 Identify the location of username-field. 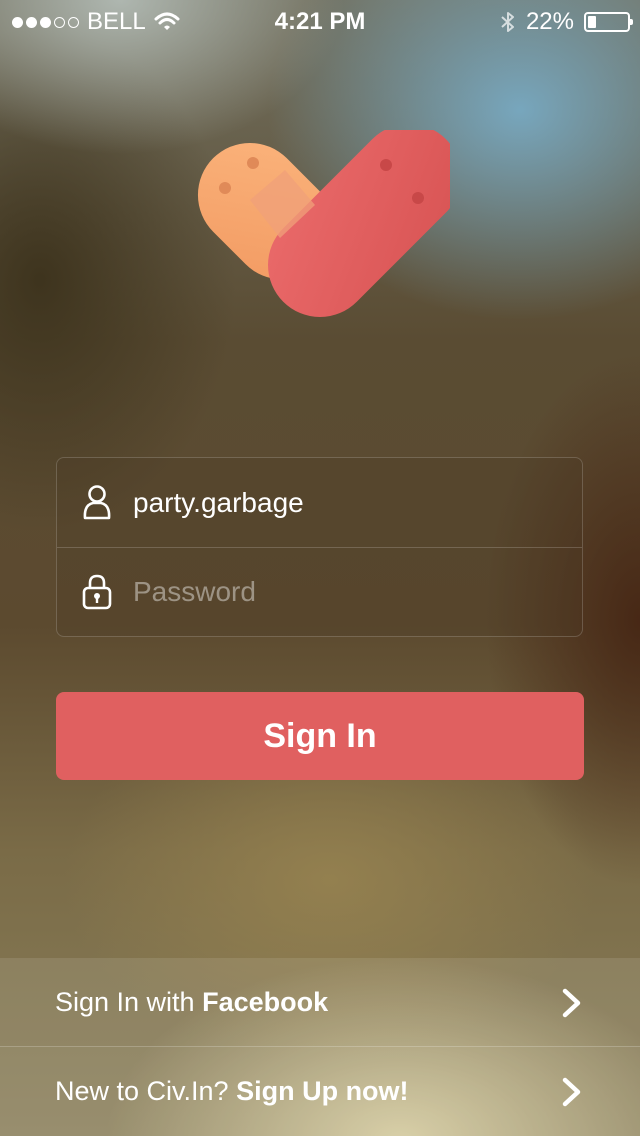
(347, 502).